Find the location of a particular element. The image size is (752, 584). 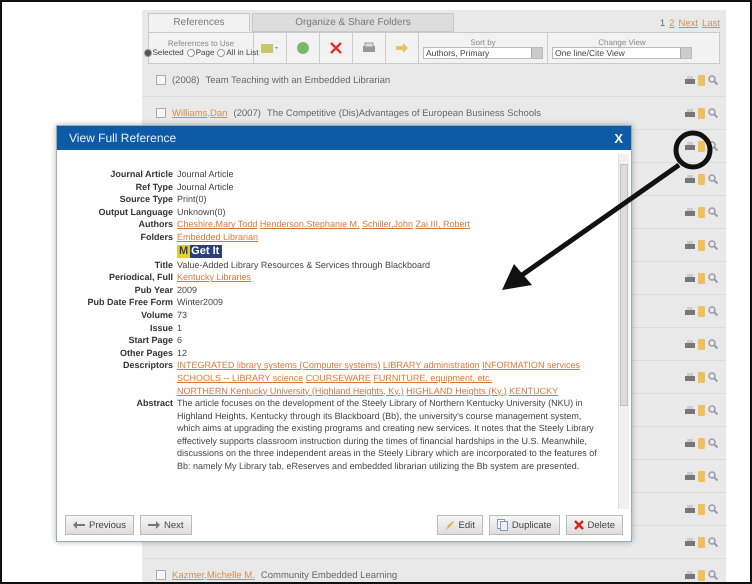

field-value: The article focuses on the development of the Steely Library of Northern Kentucky University (NKU) in Highland Heights, Kentucky through its Blackboard (Bb), the university's course management system, which aims at upgrading the existing programs and creating new services. It notes that the Steely Library effectively supports classroom instruction during the times of financial hardships in the U.S. Meanwhile, discussions on the three independent areas in the Steely Library which are incorporated to the features of Bb: namely My Library tab, eReserves and embedded librarian utilizing the Bb system are presented. is located at coordinates (387, 435).